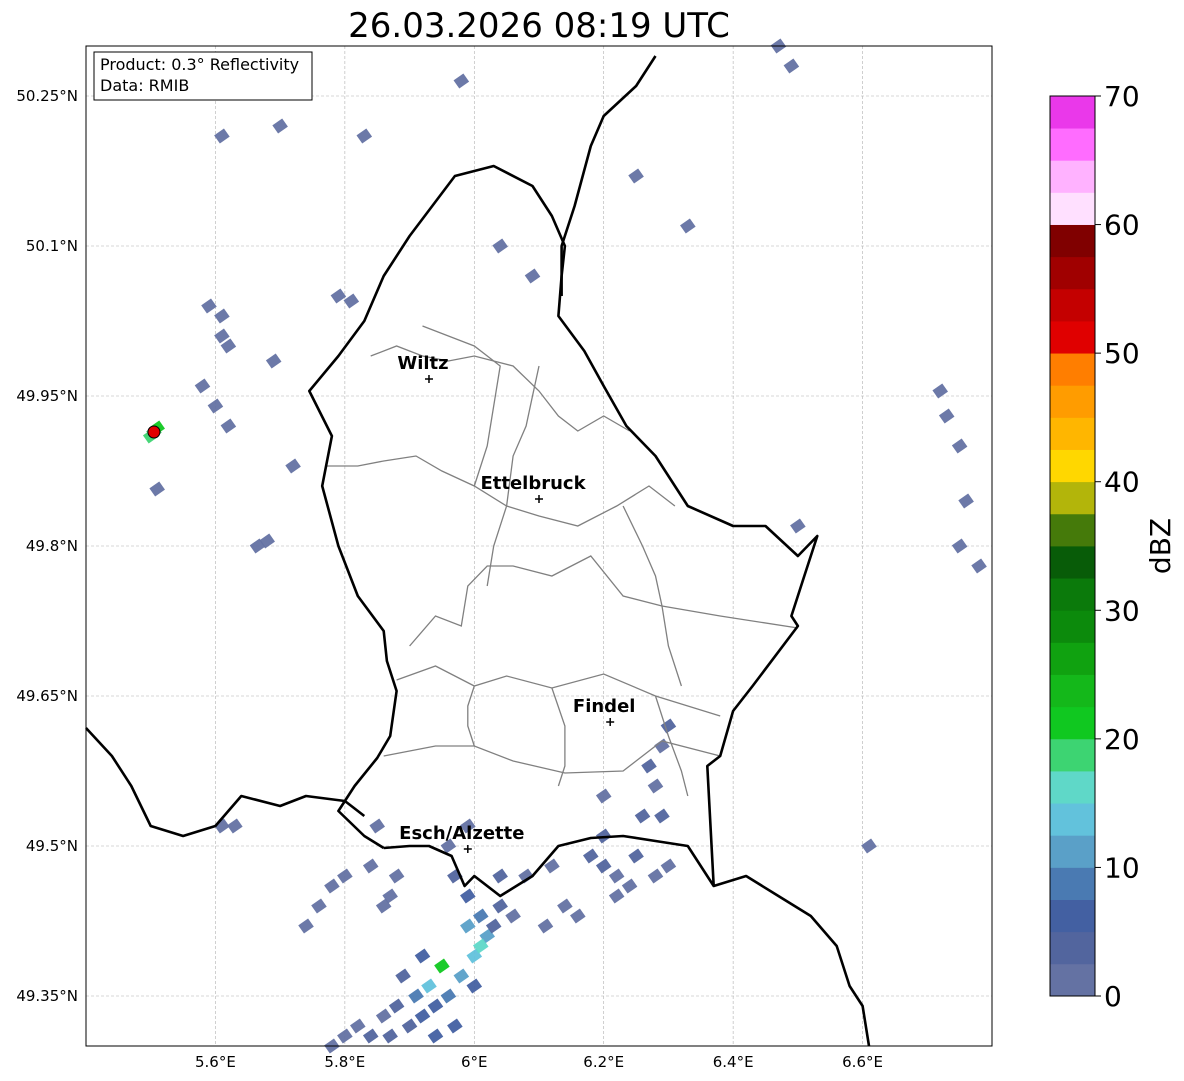  Describe the element at coordinates (604, 706) in the screenshot. I see `city-label: Findel` at that location.